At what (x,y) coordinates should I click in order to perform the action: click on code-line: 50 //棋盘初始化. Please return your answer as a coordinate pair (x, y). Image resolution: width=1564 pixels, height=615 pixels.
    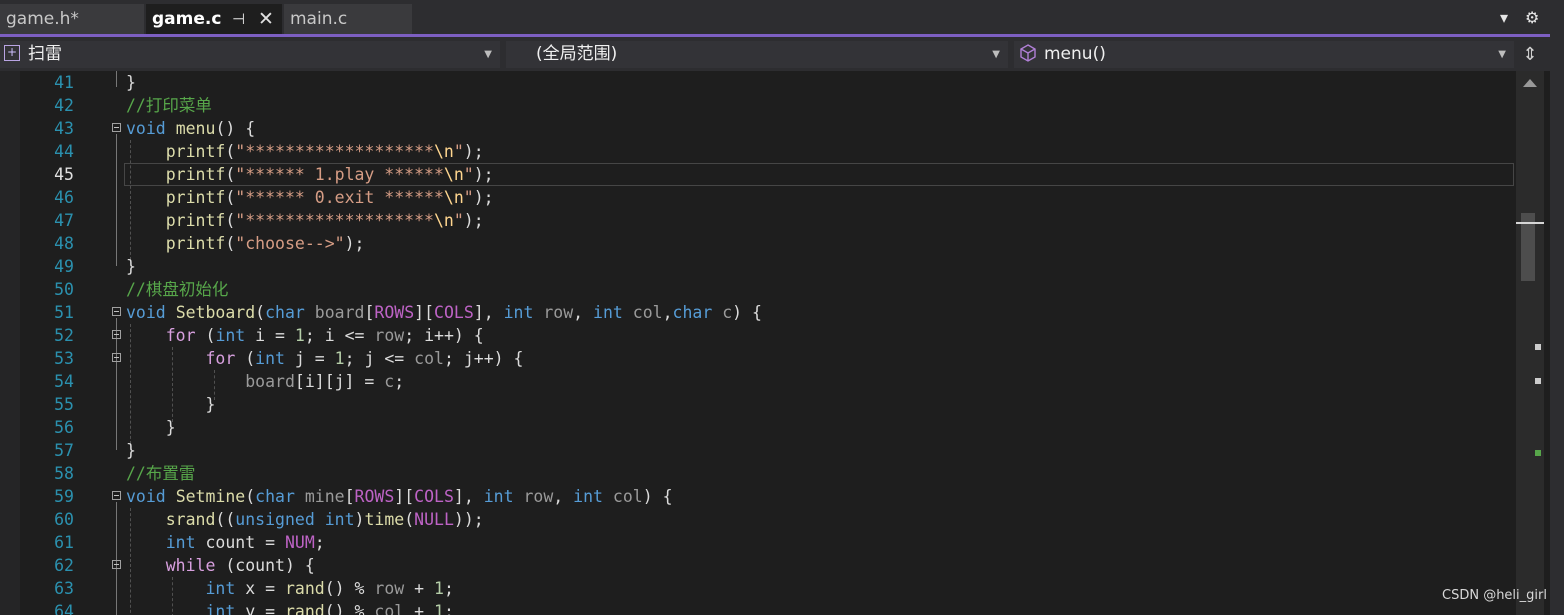
    Looking at the image, I should click on (758, 289).